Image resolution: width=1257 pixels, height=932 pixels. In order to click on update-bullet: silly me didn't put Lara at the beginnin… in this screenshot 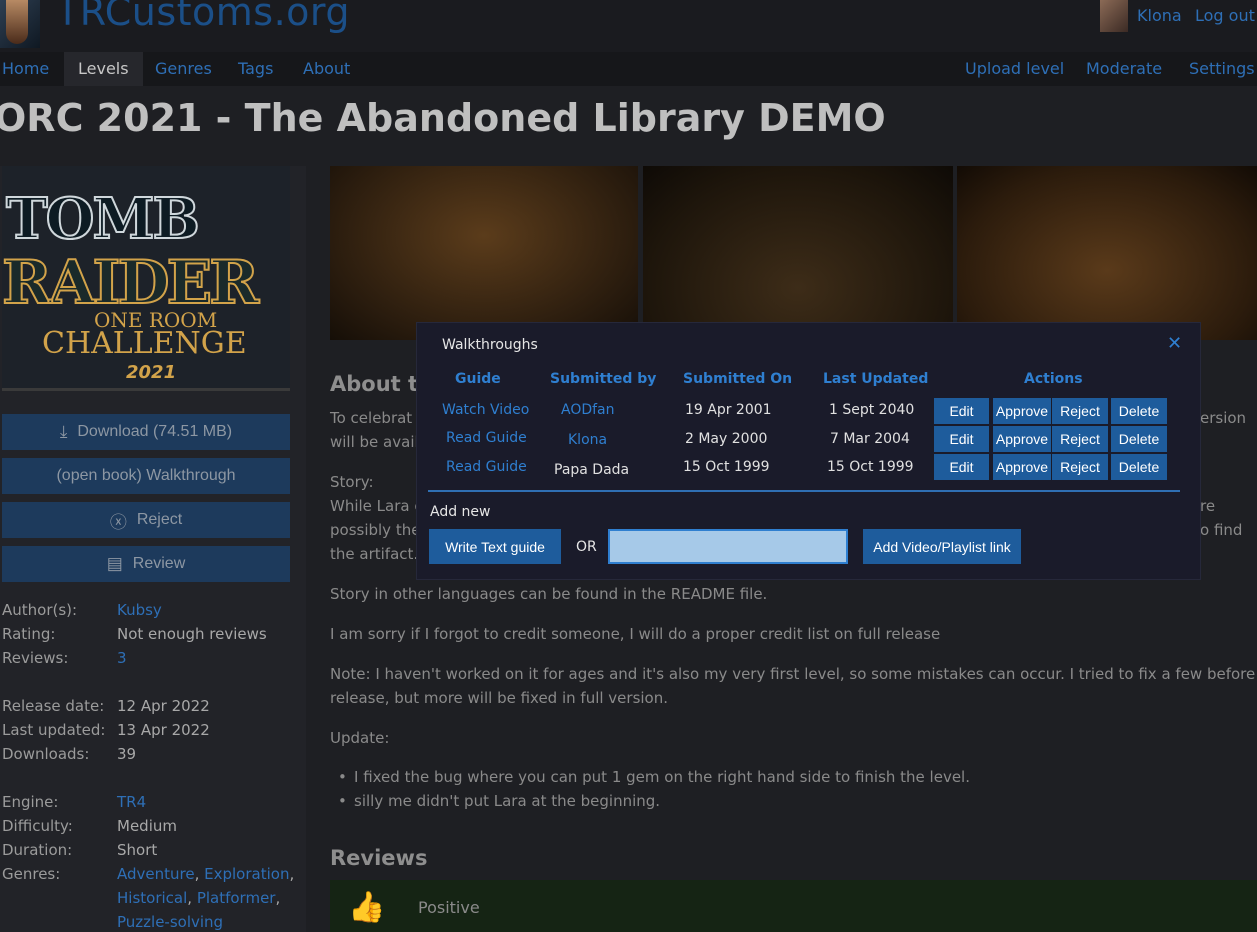, I will do `click(499, 801)`.